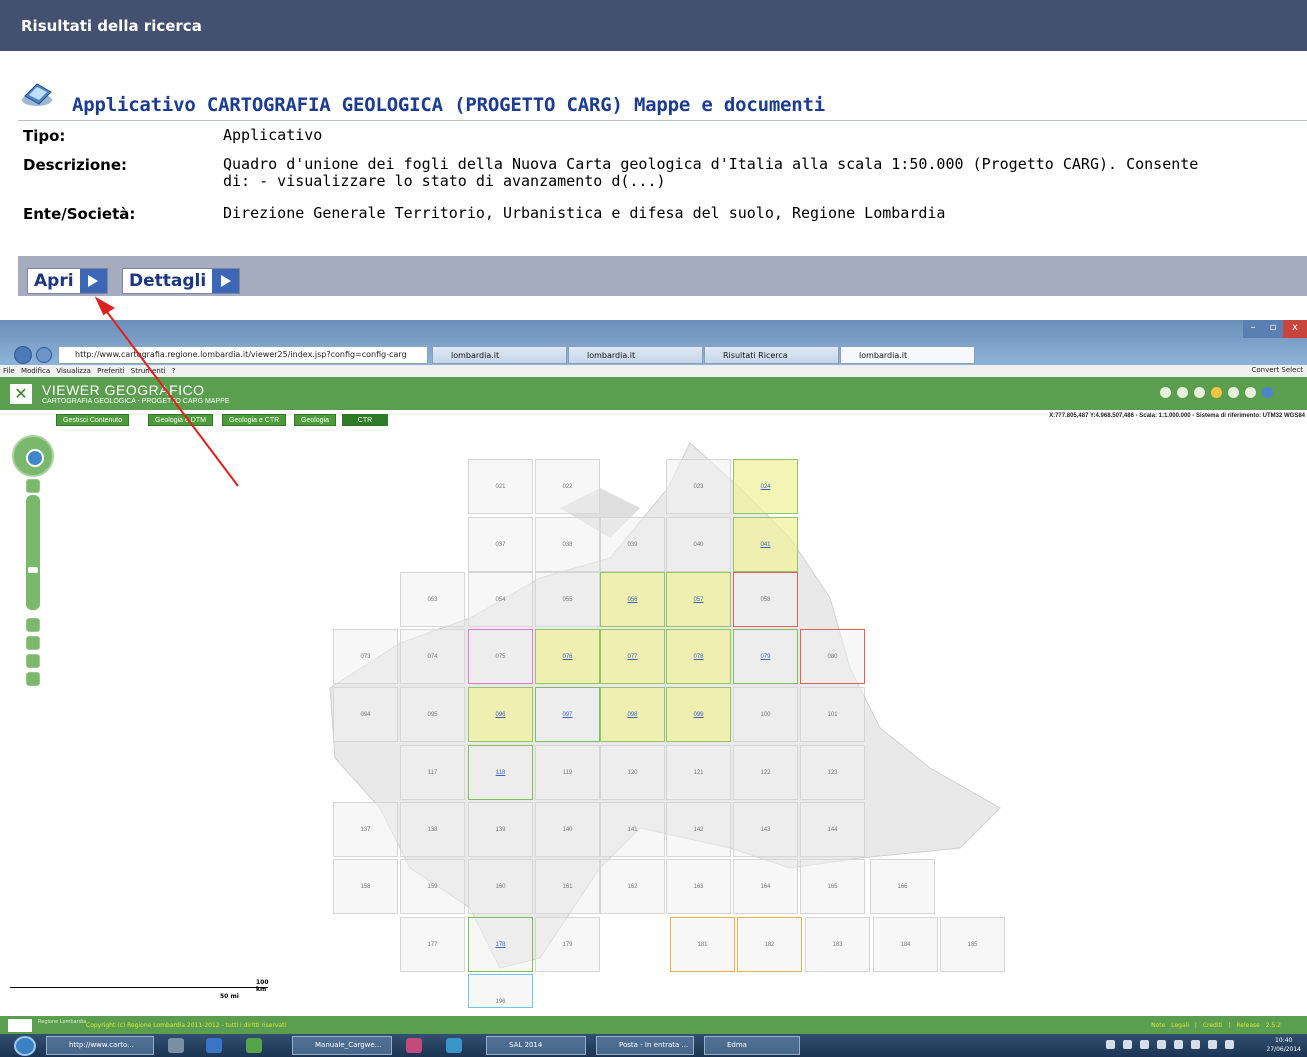 This screenshot has height=1057, width=1307. What do you see at coordinates (23, 355) in the screenshot?
I see `back-icon` at bounding box center [23, 355].